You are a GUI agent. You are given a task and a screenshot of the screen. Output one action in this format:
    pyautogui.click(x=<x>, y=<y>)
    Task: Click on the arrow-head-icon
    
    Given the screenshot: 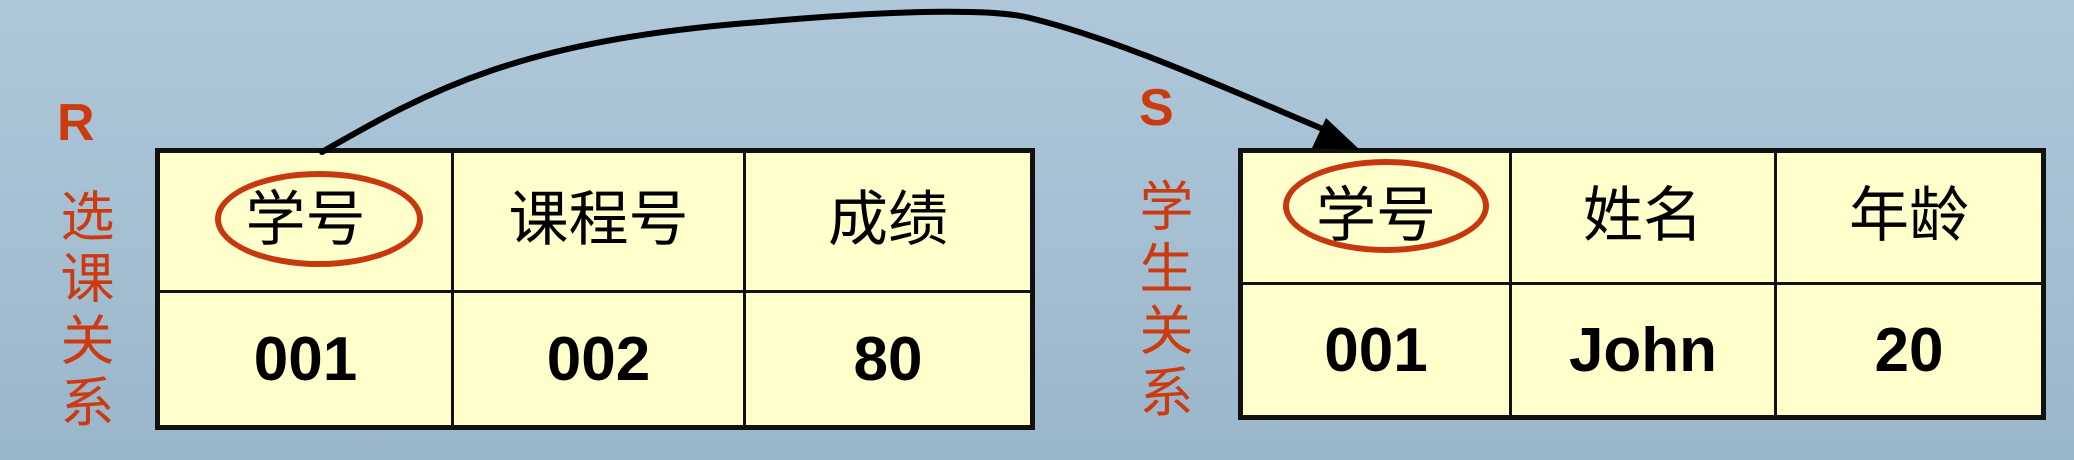 What is the action you would take?
    pyautogui.click(x=1336, y=134)
    